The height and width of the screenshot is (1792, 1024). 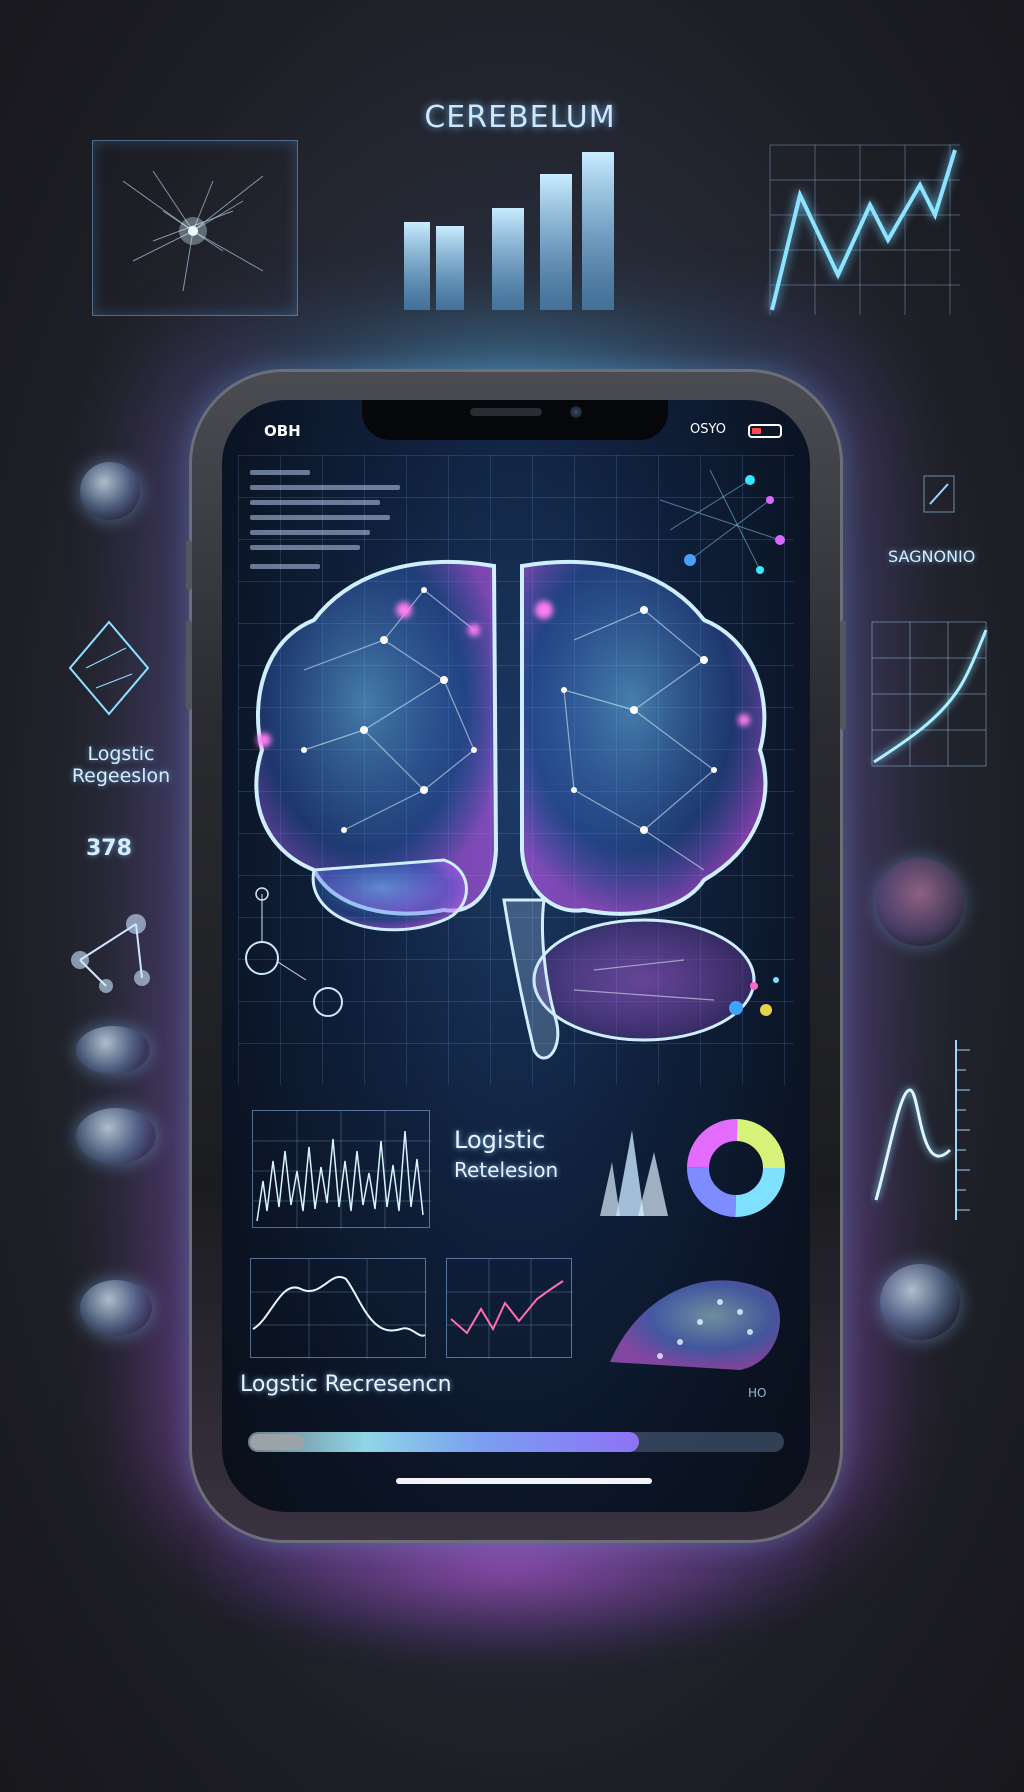 I want to click on progress-fill, so click(x=444, y=1442).